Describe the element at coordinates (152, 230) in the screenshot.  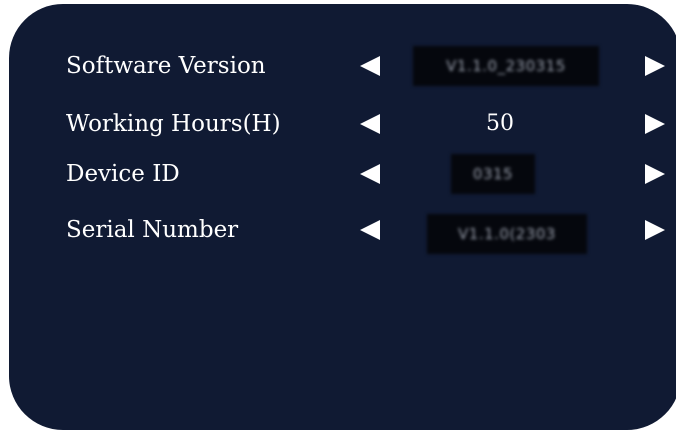
I see `serial-number-label: Serial Number` at that location.